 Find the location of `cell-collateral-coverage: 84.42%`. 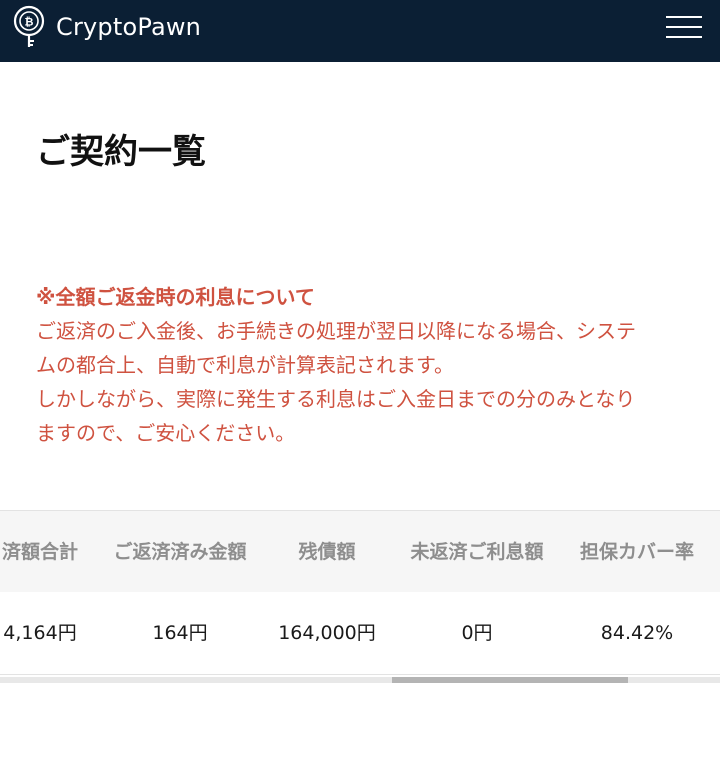

cell-collateral-coverage: 84.42% is located at coordinates (637, 633).